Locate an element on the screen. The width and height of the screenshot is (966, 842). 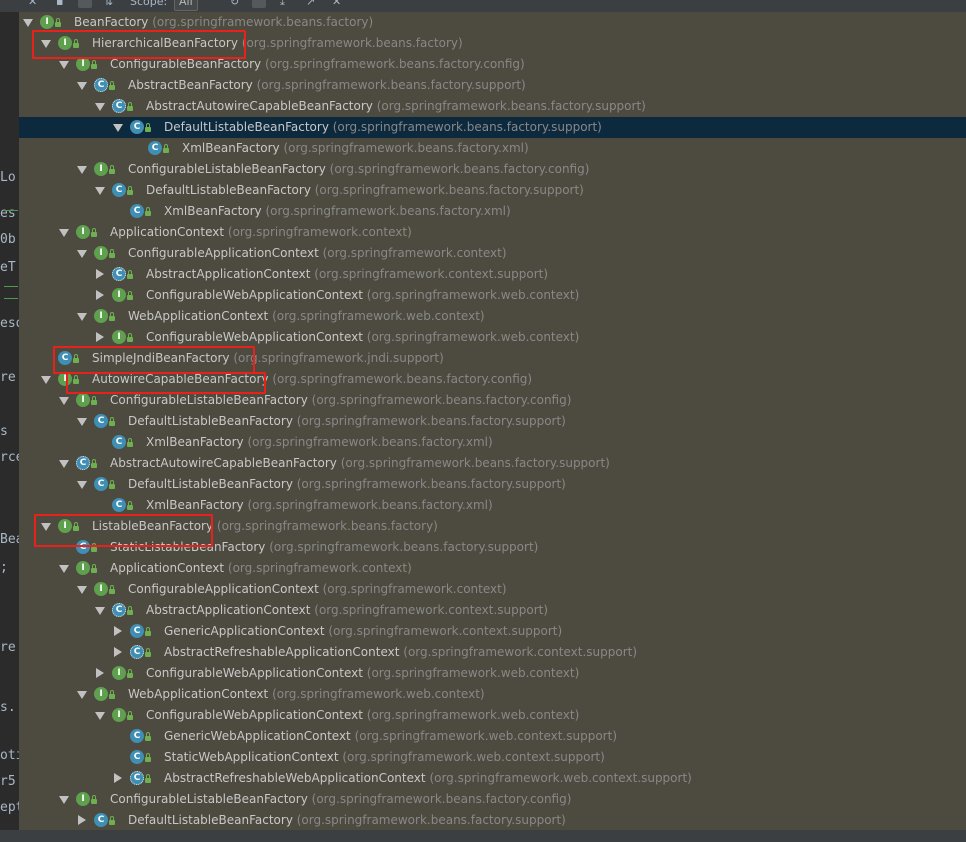
sort-icon: ⇅ is located at coordinates (108, 4).